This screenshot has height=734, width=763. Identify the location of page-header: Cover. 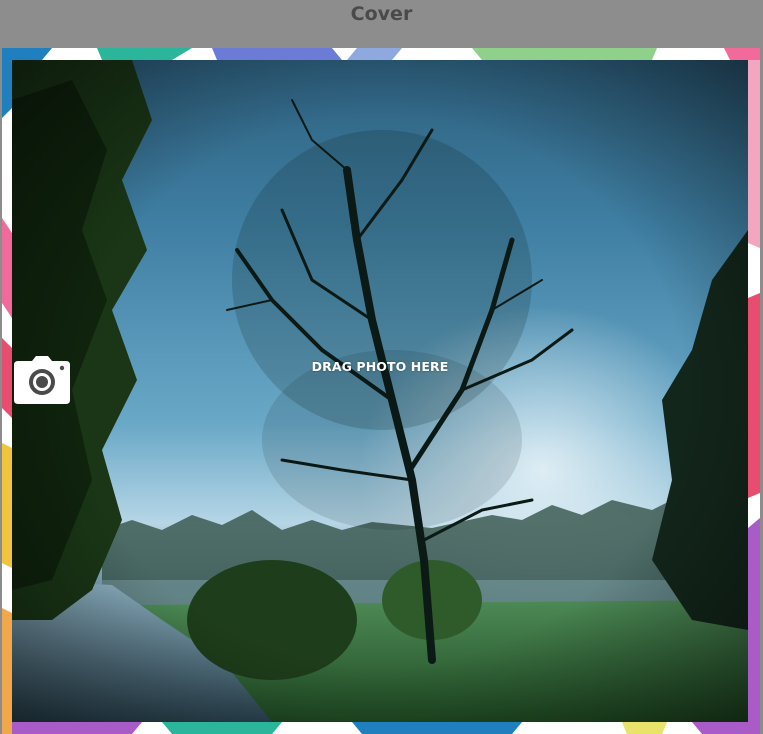
(381, 24).